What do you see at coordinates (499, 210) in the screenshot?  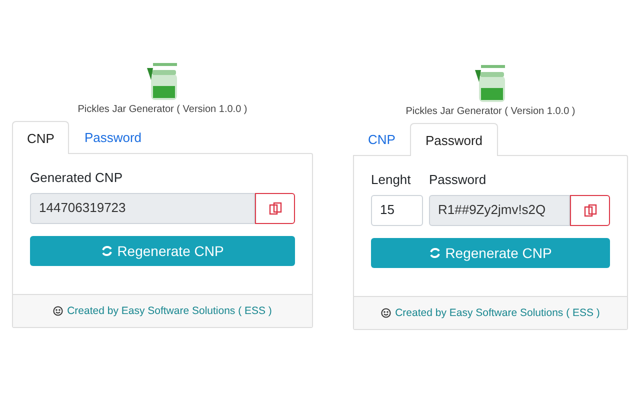 I see `password-field: R1##9Zy2jmv!s2Q` at bounding box center [499, 210].